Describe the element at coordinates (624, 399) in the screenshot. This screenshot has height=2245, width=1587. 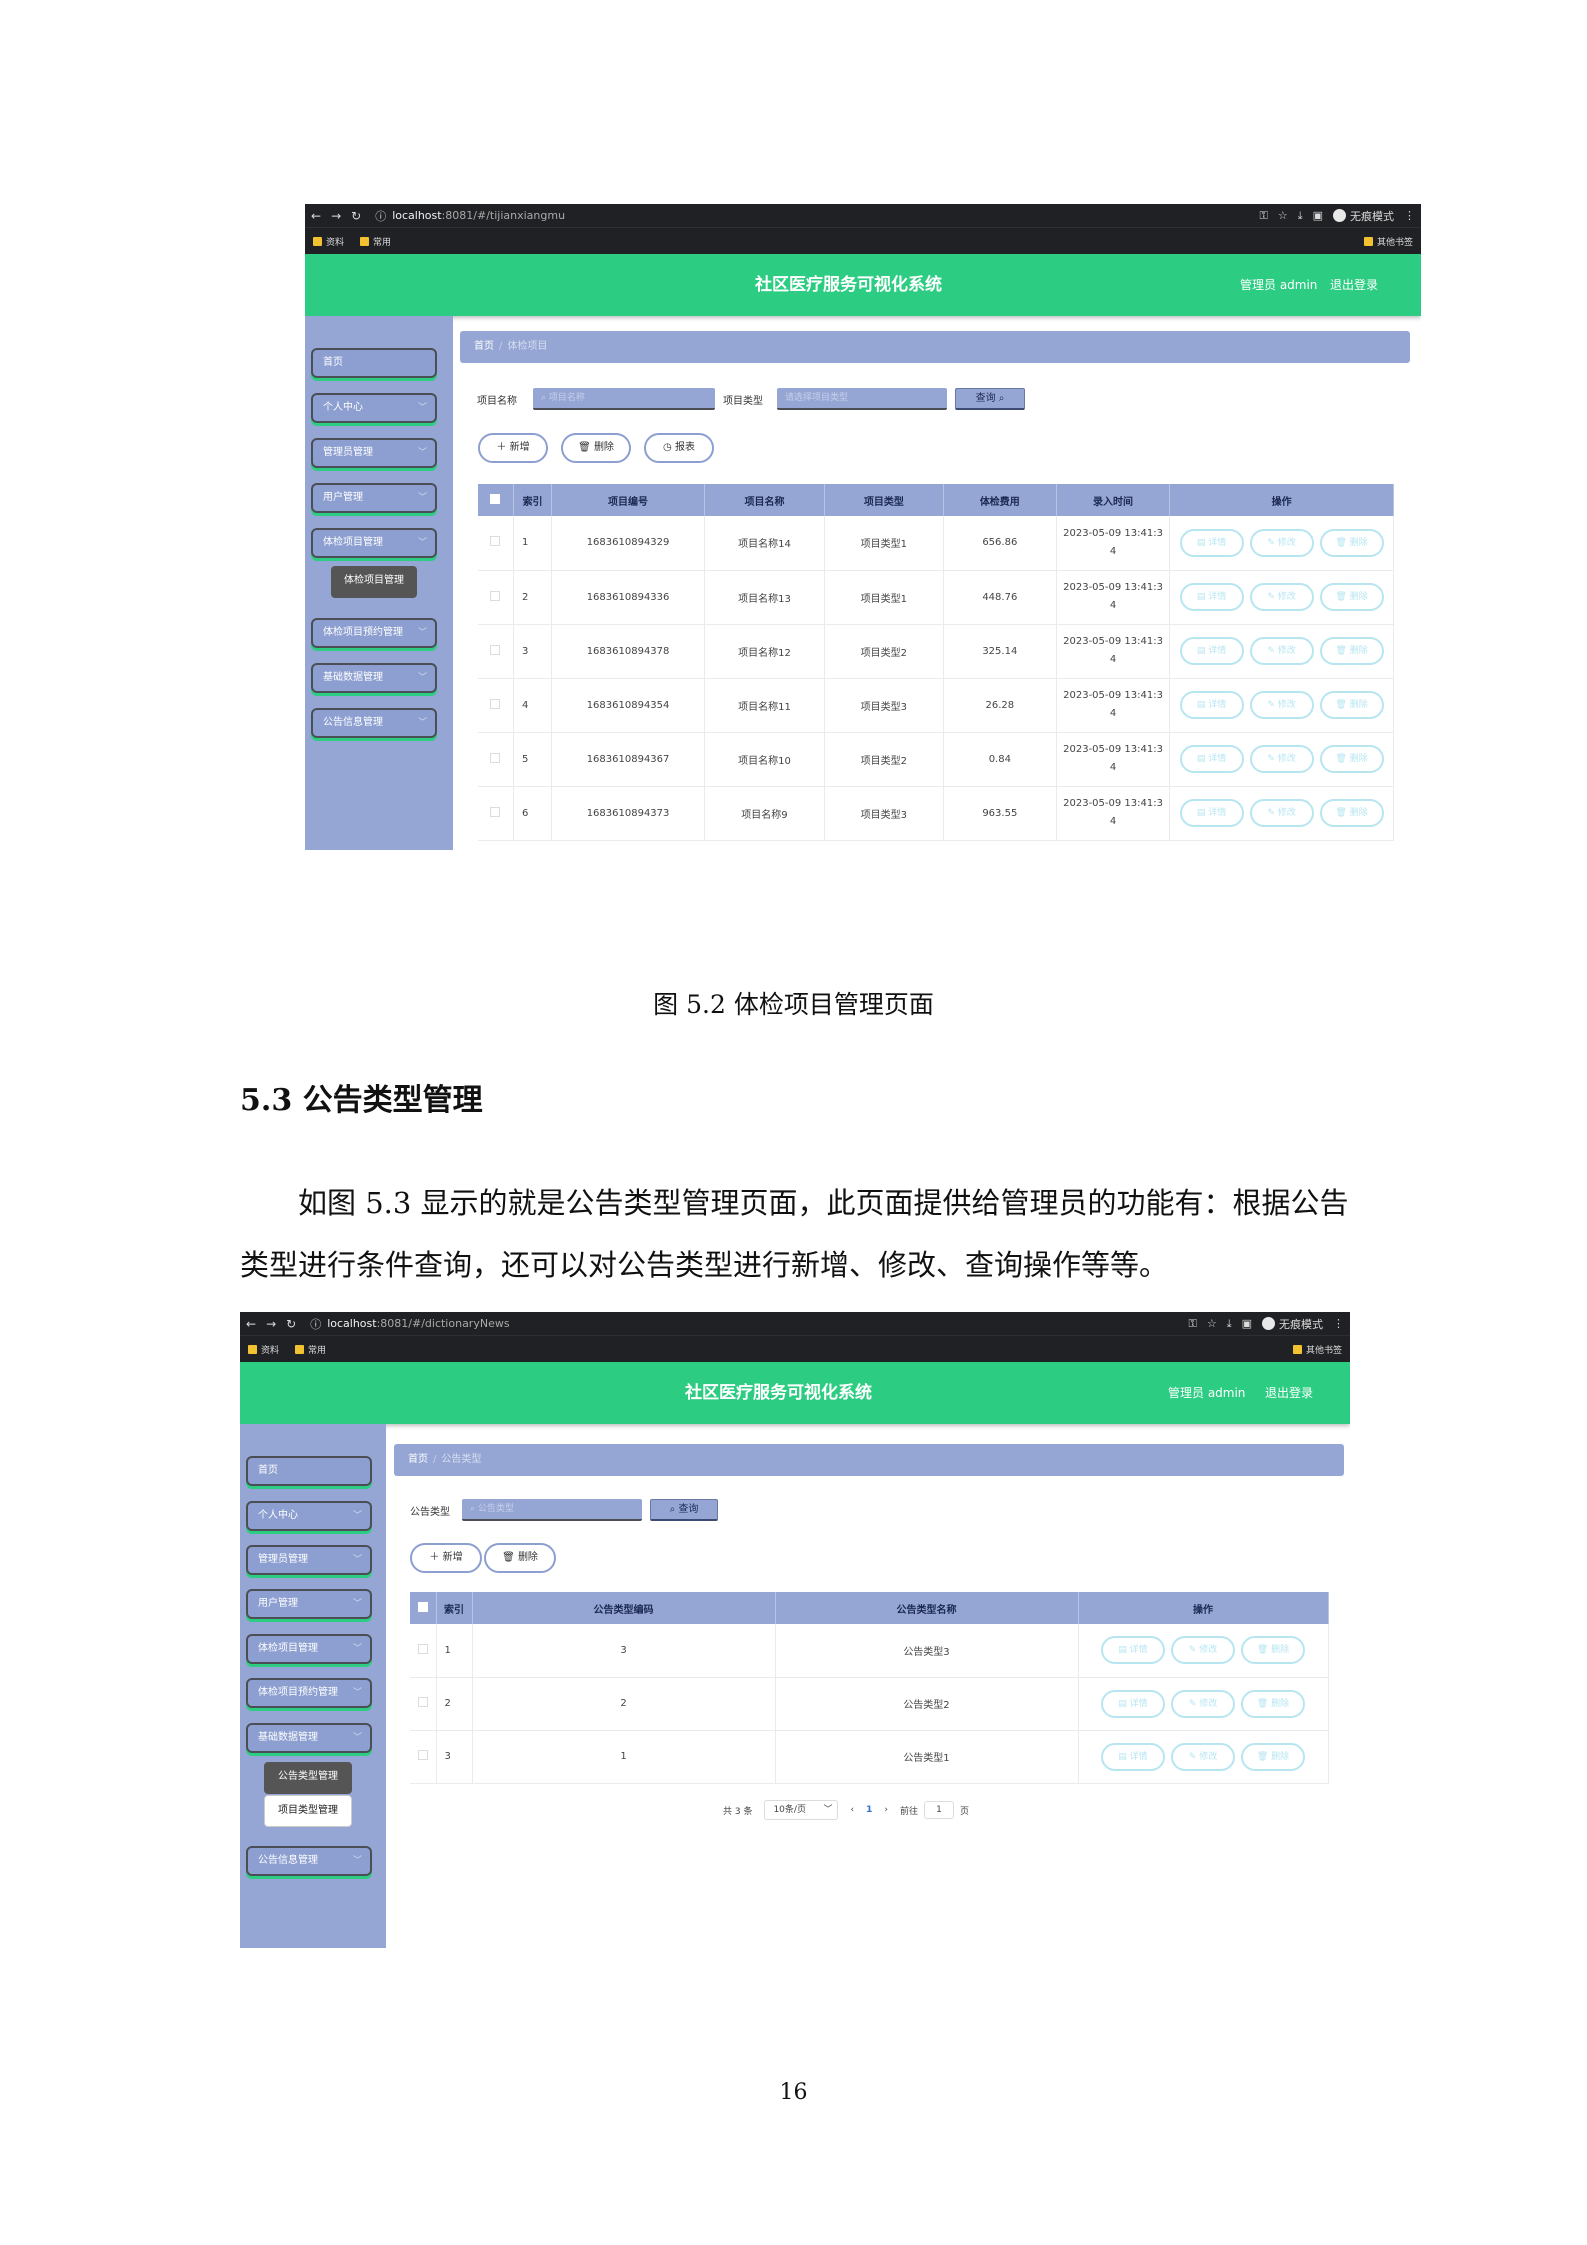
I see `project-name-input: ⌕ 项目名称` at that location.